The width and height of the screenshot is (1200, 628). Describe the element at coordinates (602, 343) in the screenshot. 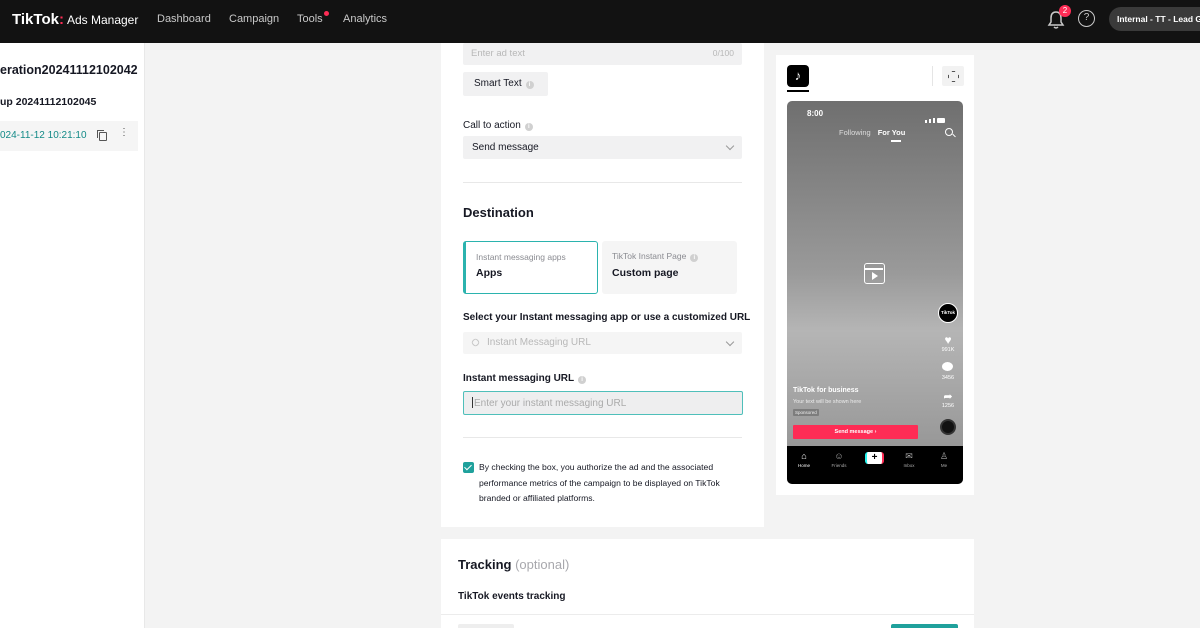

I see `im-app-select: Instant Messaging URL` at that location.